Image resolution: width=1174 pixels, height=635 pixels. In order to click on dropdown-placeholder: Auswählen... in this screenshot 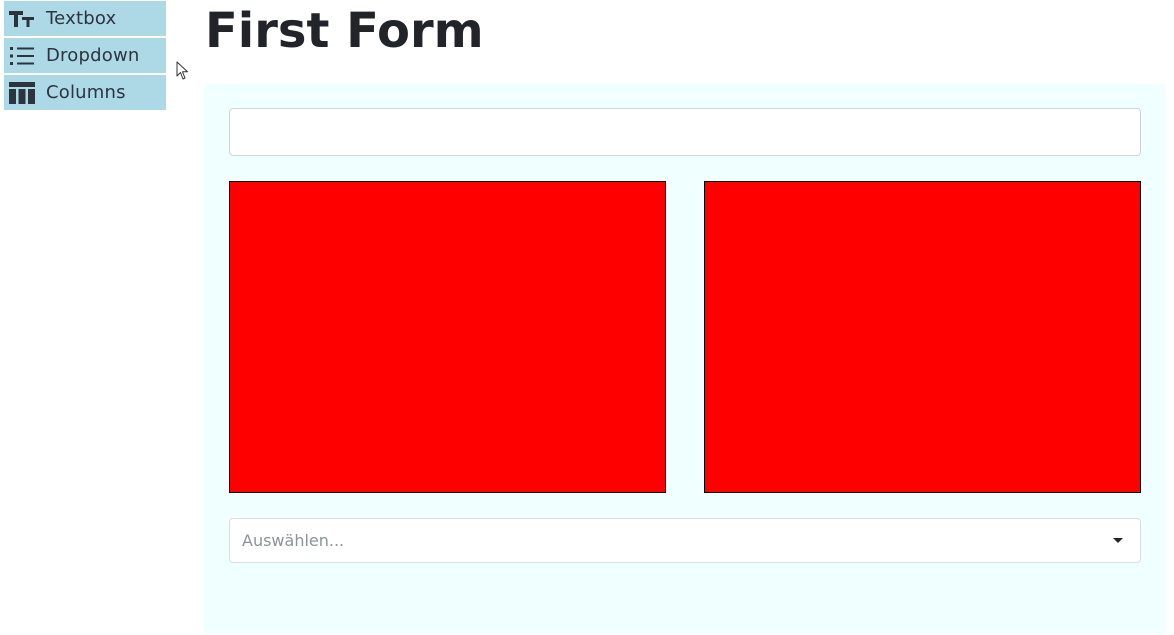, I will do `click(293, 540)`.